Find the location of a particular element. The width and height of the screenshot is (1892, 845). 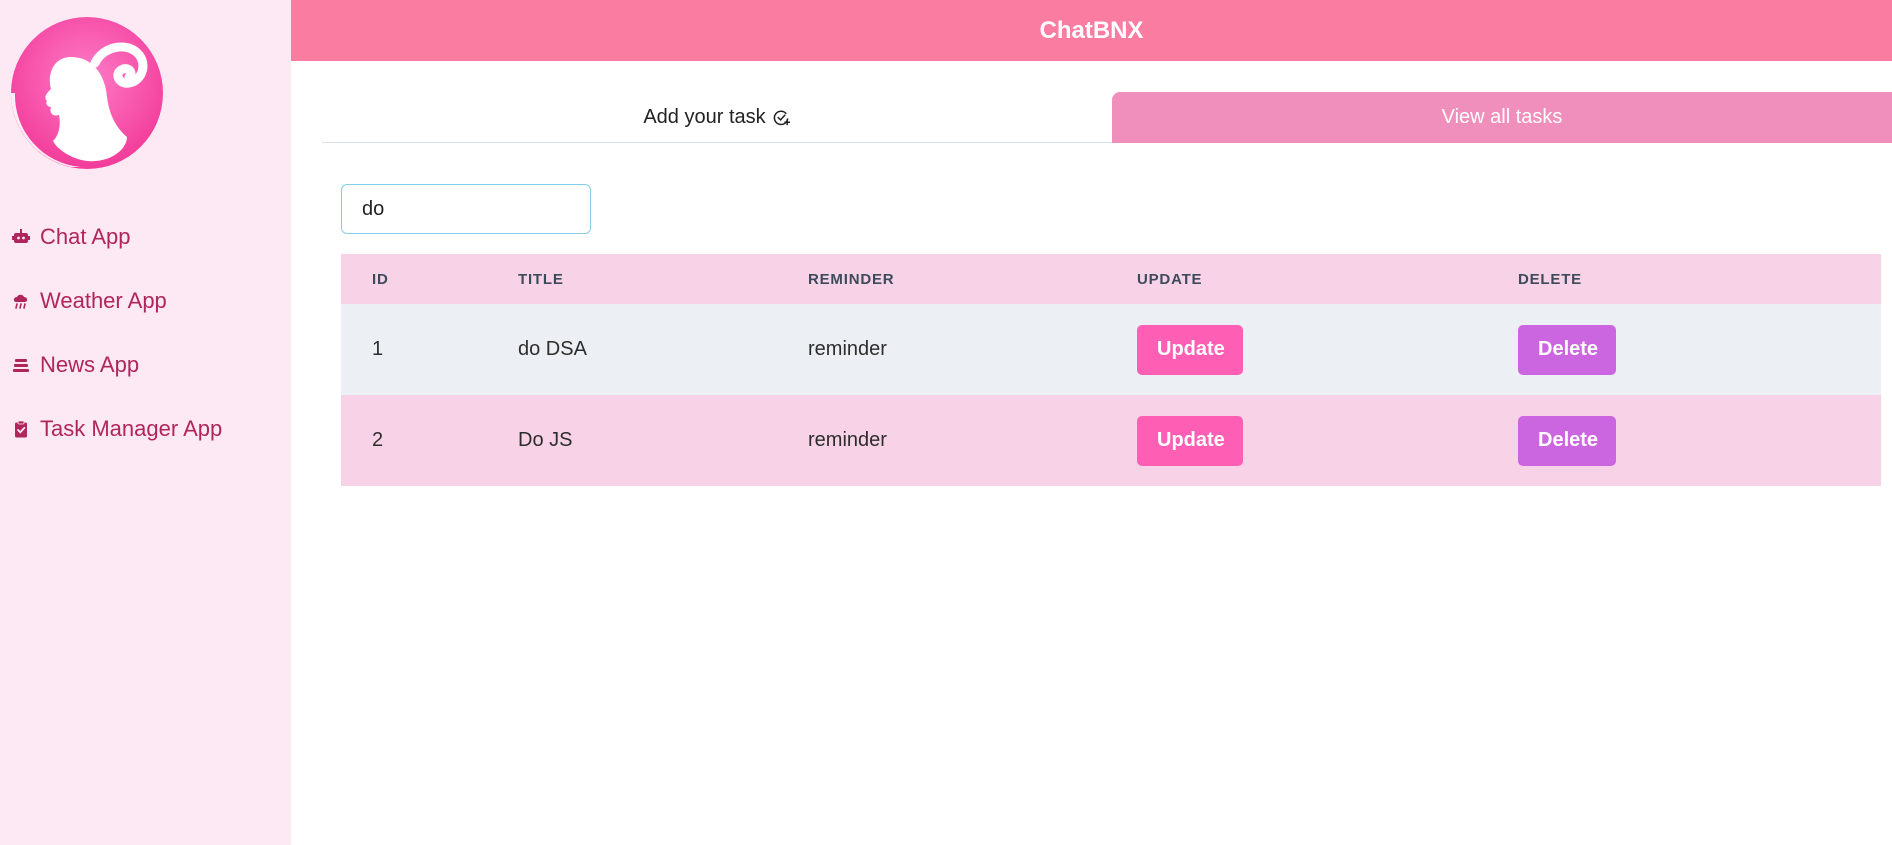

sidebar-item-weather-app: Weather App is located at coordinates (145, 301).